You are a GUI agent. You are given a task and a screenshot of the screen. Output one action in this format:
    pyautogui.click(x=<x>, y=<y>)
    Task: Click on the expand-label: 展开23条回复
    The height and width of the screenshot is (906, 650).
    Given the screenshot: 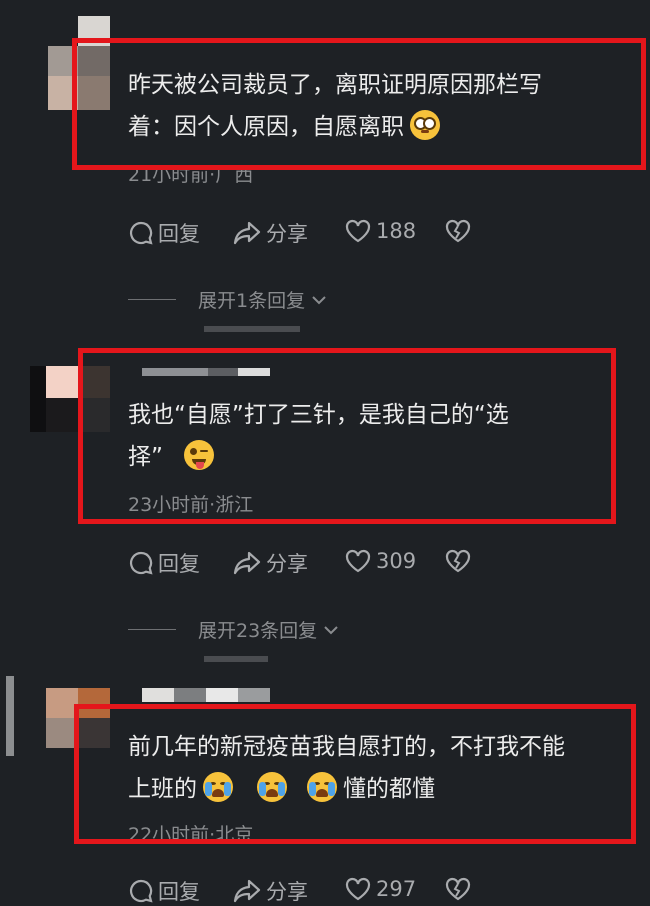 What is the action you would take?
    pyautogui.click(x=258, y=631)
    